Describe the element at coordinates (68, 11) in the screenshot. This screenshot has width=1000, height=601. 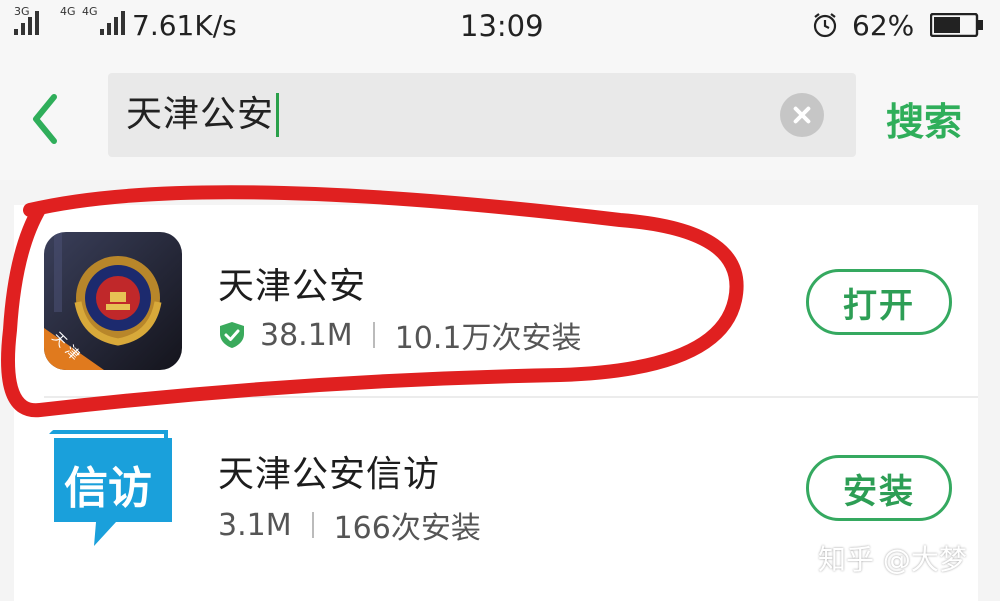
I see `network-type-4g: 4G` at that location.